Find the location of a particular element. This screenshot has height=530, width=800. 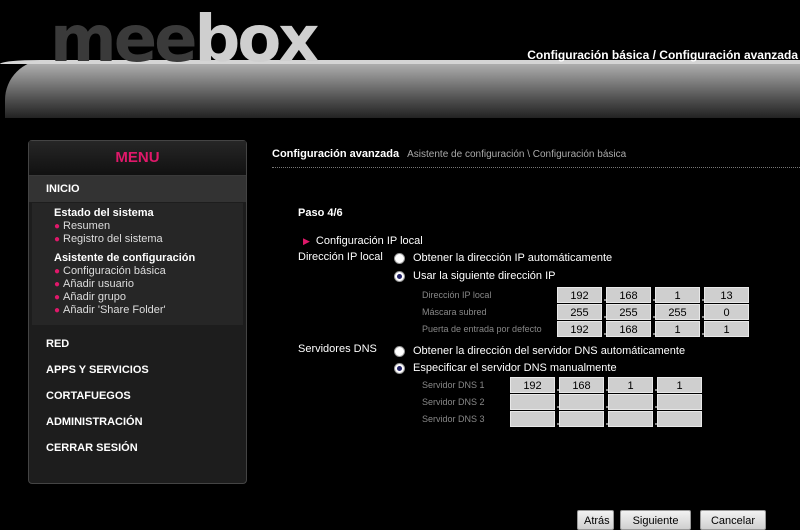

triangle-right-icon: ▶ is located at coordinates (306, 241).